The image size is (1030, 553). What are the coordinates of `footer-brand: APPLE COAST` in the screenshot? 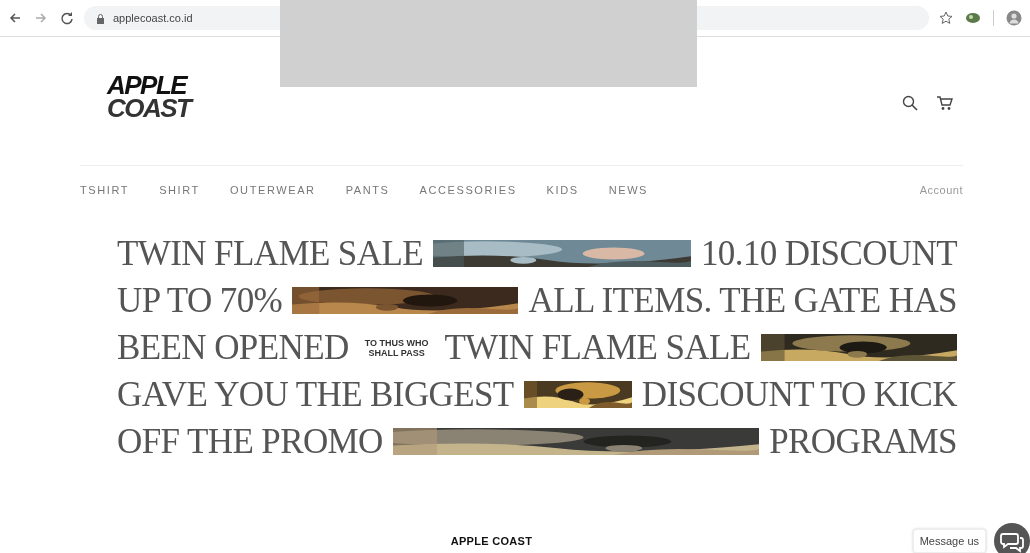 It's located at (491, 541).